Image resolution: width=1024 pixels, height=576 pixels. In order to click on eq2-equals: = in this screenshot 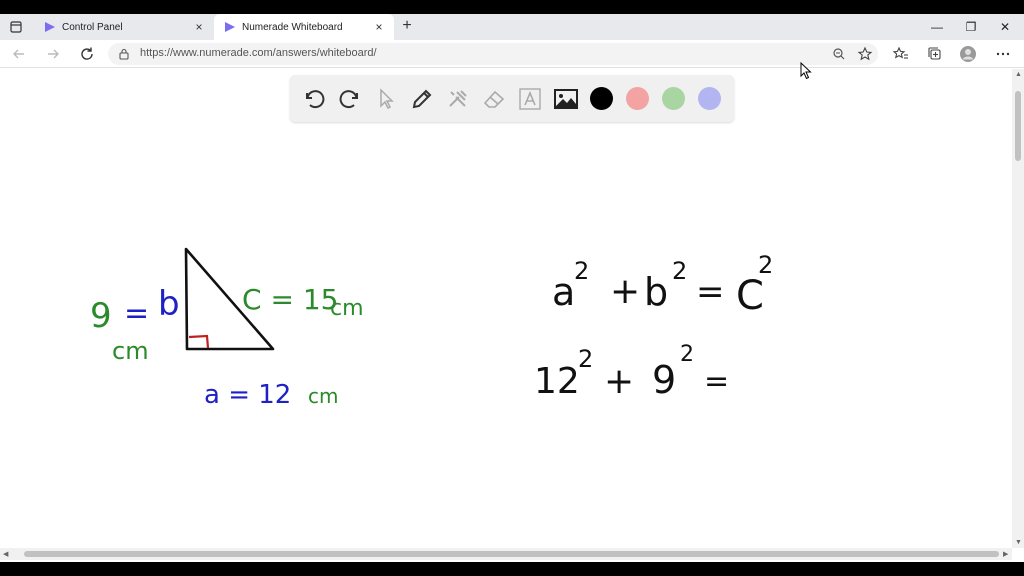, I will do `click(716, 381)`.